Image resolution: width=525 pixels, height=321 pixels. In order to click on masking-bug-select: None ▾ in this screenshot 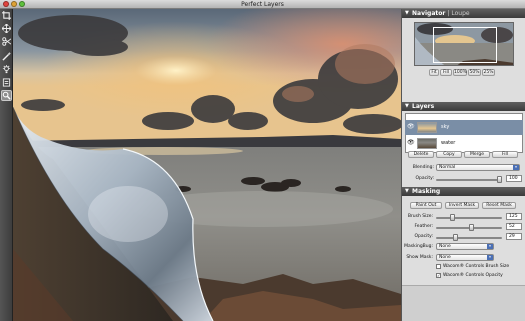, I will do `click(465, 246)`.